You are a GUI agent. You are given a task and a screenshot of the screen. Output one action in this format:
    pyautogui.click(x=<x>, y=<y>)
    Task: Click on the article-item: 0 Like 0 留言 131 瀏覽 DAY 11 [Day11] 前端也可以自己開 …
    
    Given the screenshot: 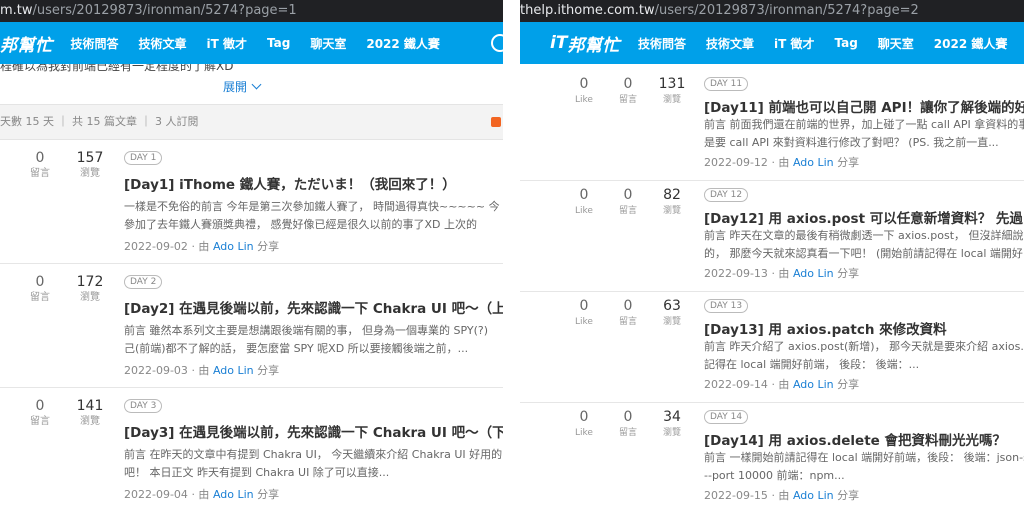 What is the action you would take?
    pyautogui.click(x=772, y=125)
    